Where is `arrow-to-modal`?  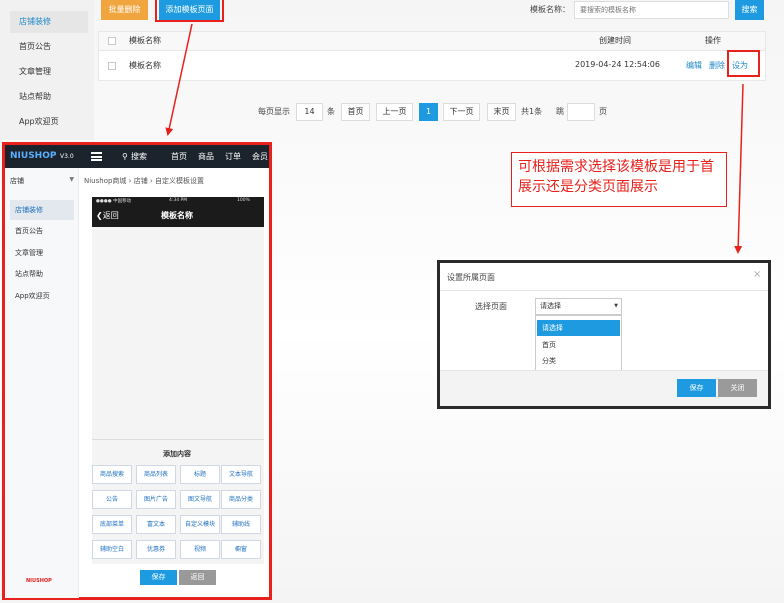 arrow-to-modal is located at coordinates (739, 168).